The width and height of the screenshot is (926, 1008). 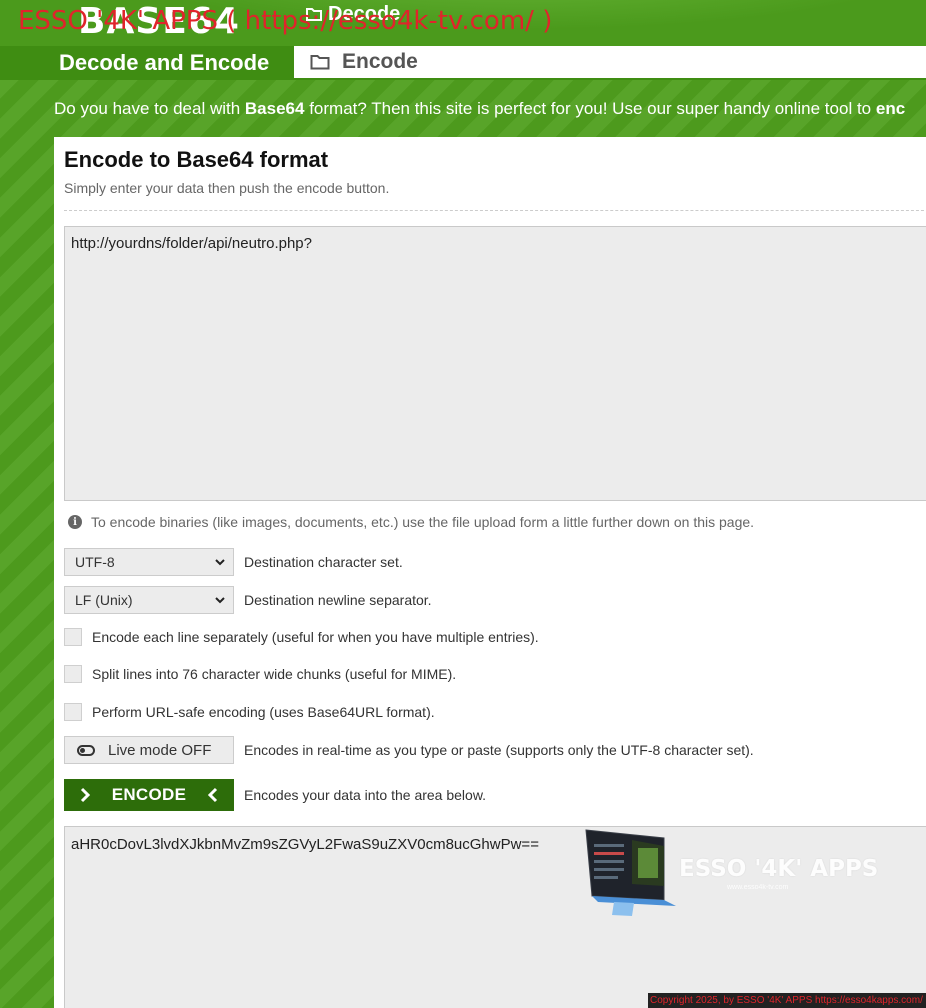 I want to click on intro-bold: Base64, so click(x=274, y=108).